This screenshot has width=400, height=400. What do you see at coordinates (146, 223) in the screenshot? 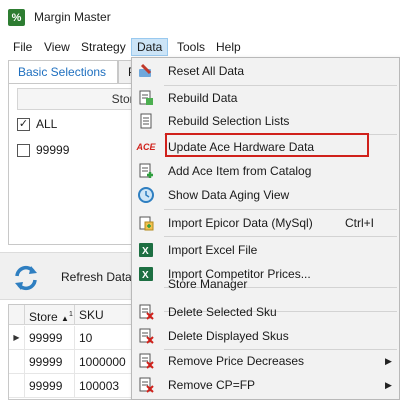
I see `import-epicor-icon` at bounding box center [146, 223].